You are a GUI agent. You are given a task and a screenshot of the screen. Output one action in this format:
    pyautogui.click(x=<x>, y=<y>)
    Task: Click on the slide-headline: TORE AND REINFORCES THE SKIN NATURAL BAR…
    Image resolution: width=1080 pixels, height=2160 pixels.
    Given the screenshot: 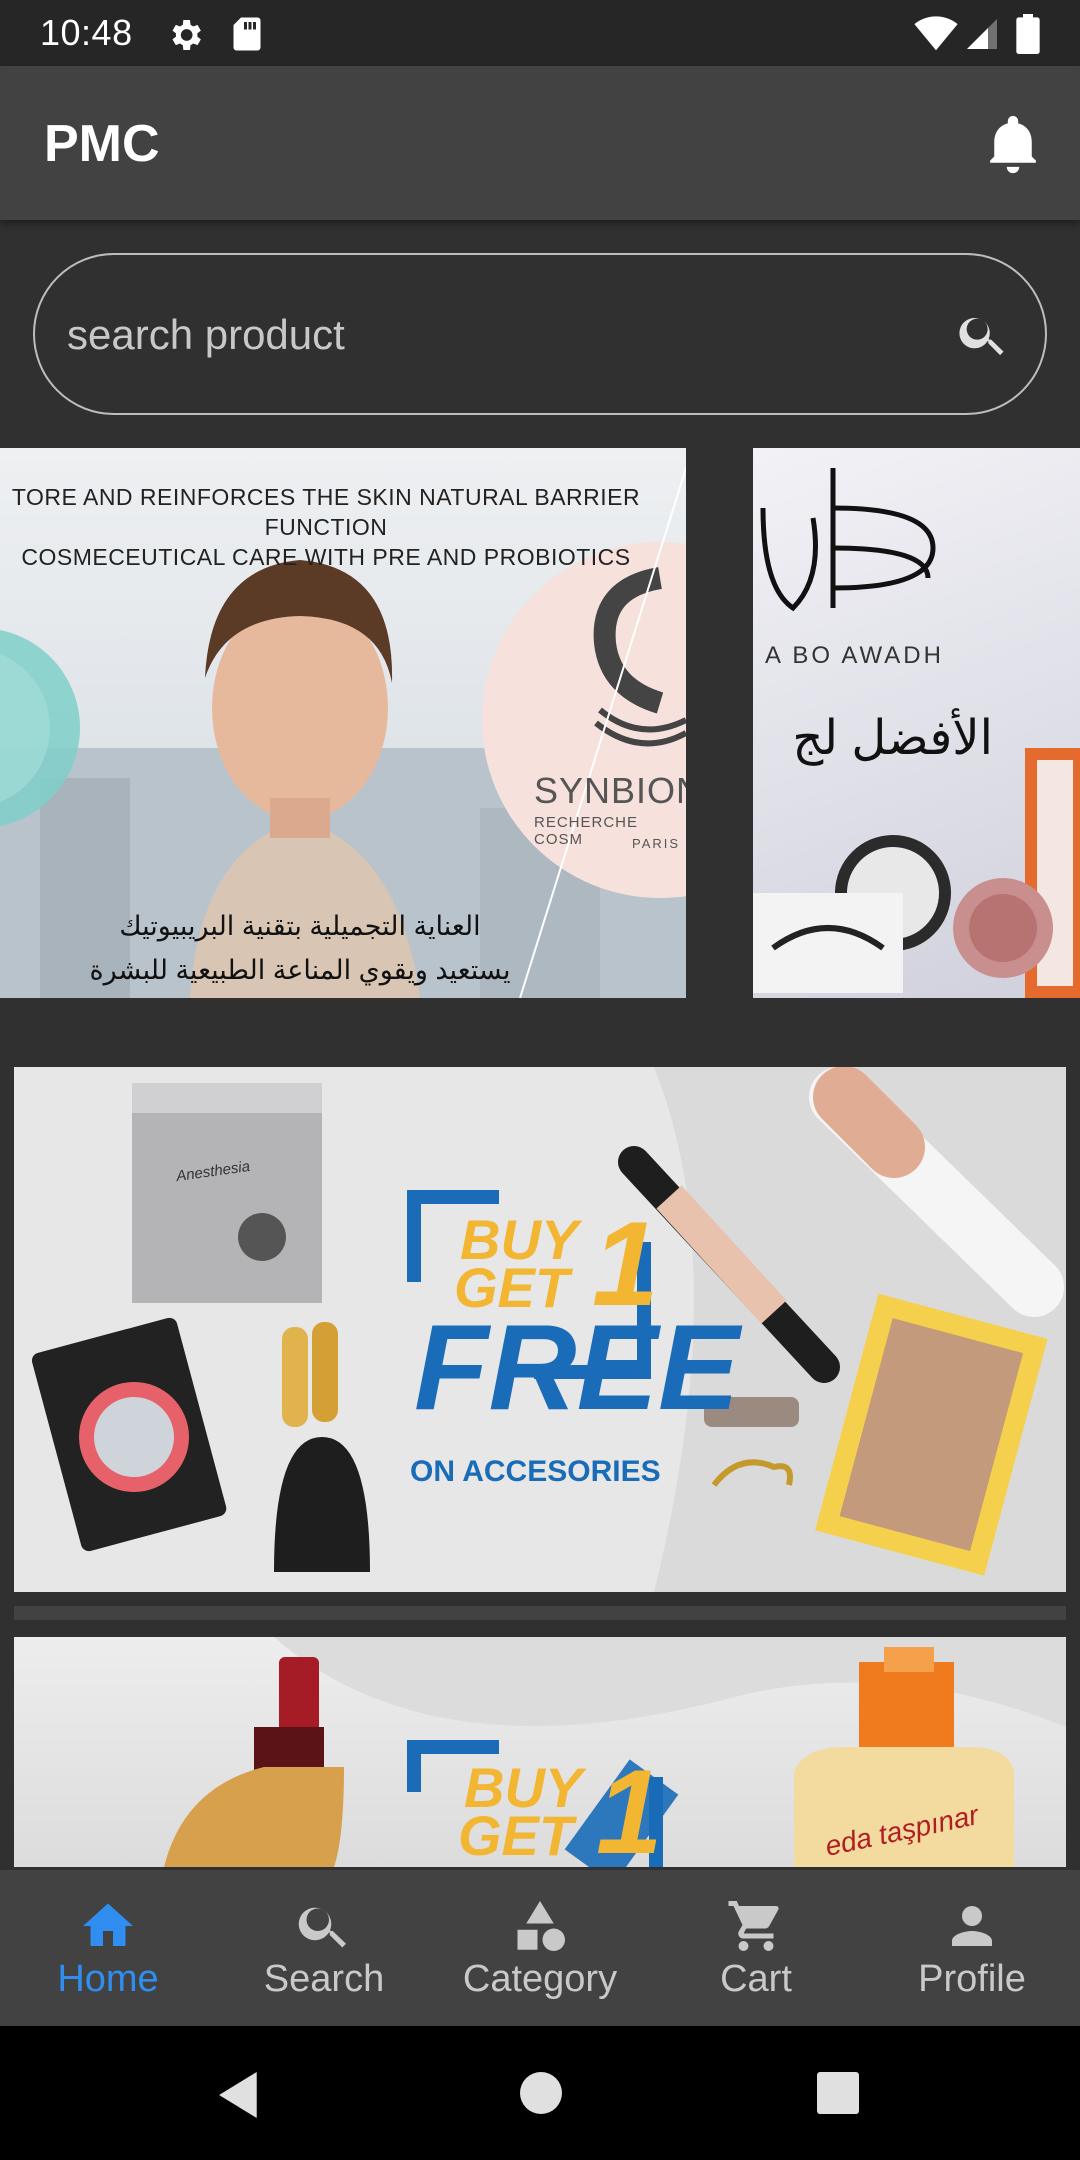 What is the action you would take?
    pyautogui.click(x=326, y=527)
    